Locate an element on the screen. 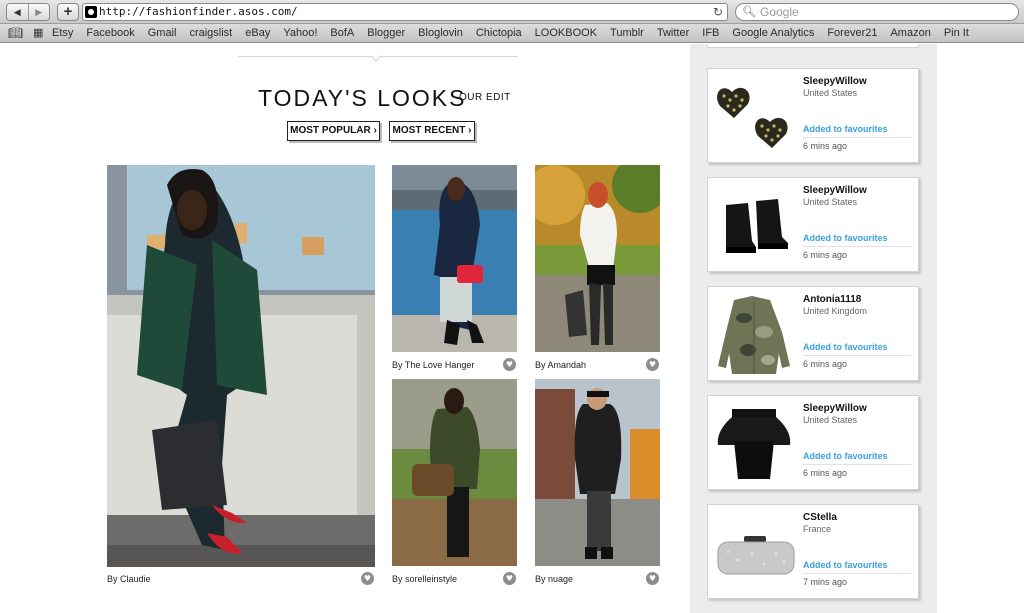  bookmark-link: Etsy is located at coordinates (62, 33).